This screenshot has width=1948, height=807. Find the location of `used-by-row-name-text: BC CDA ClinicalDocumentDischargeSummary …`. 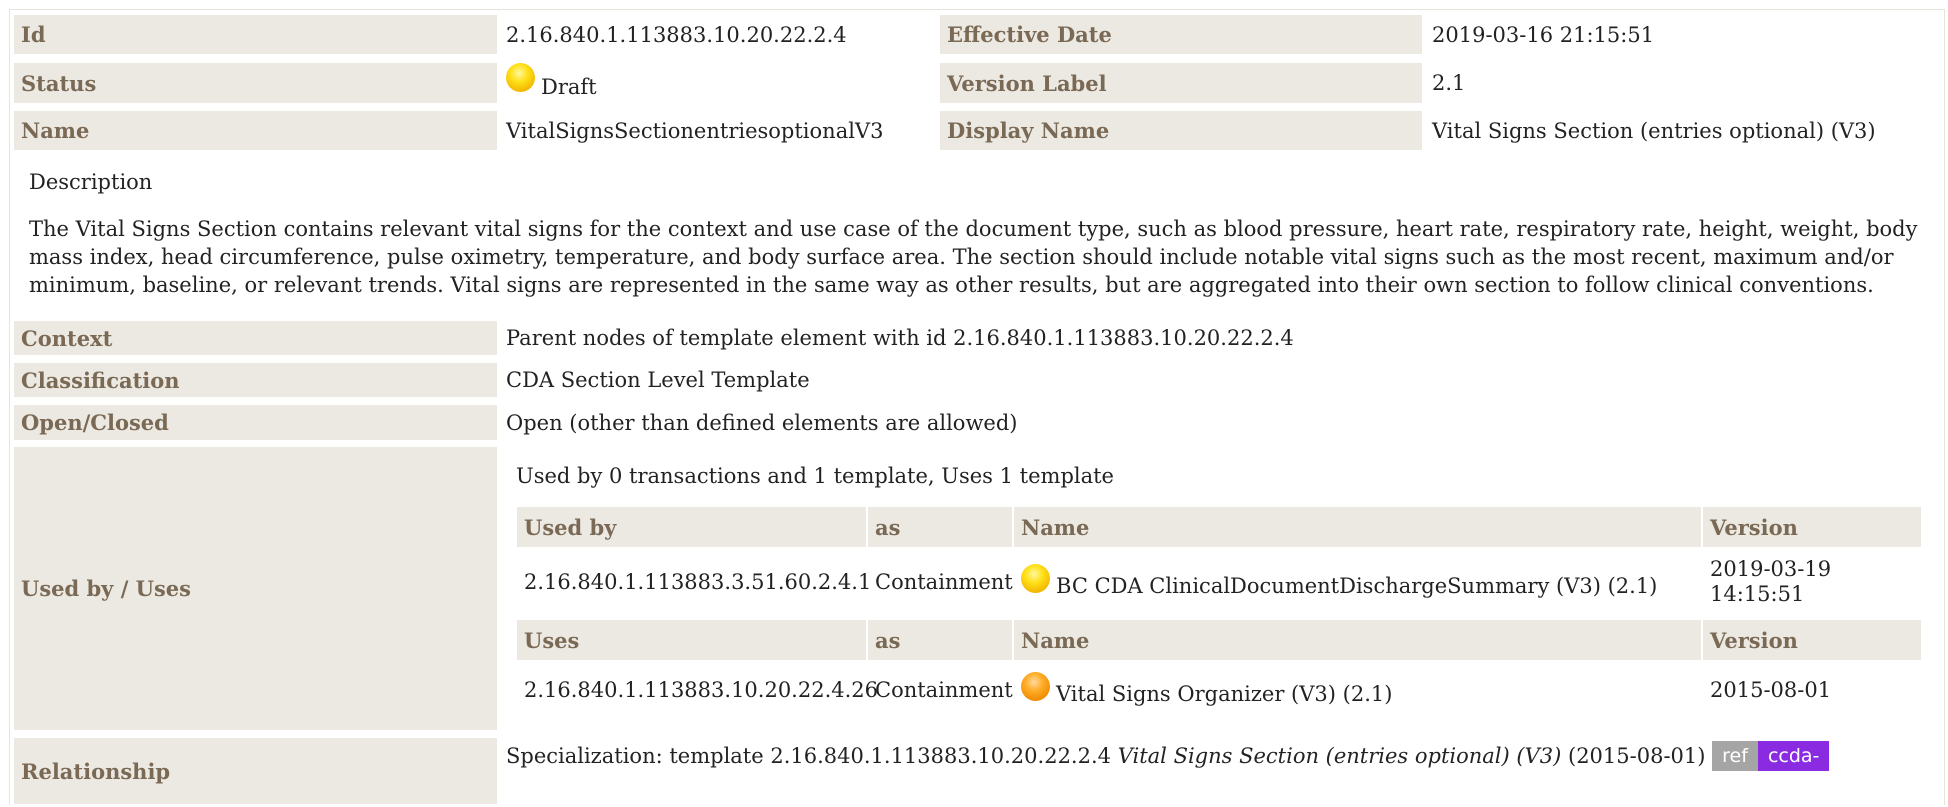

used-by-row-name-text: BC CDA ClinicalDocumentDischargeSummary … is located at coordinates (1356, 586).